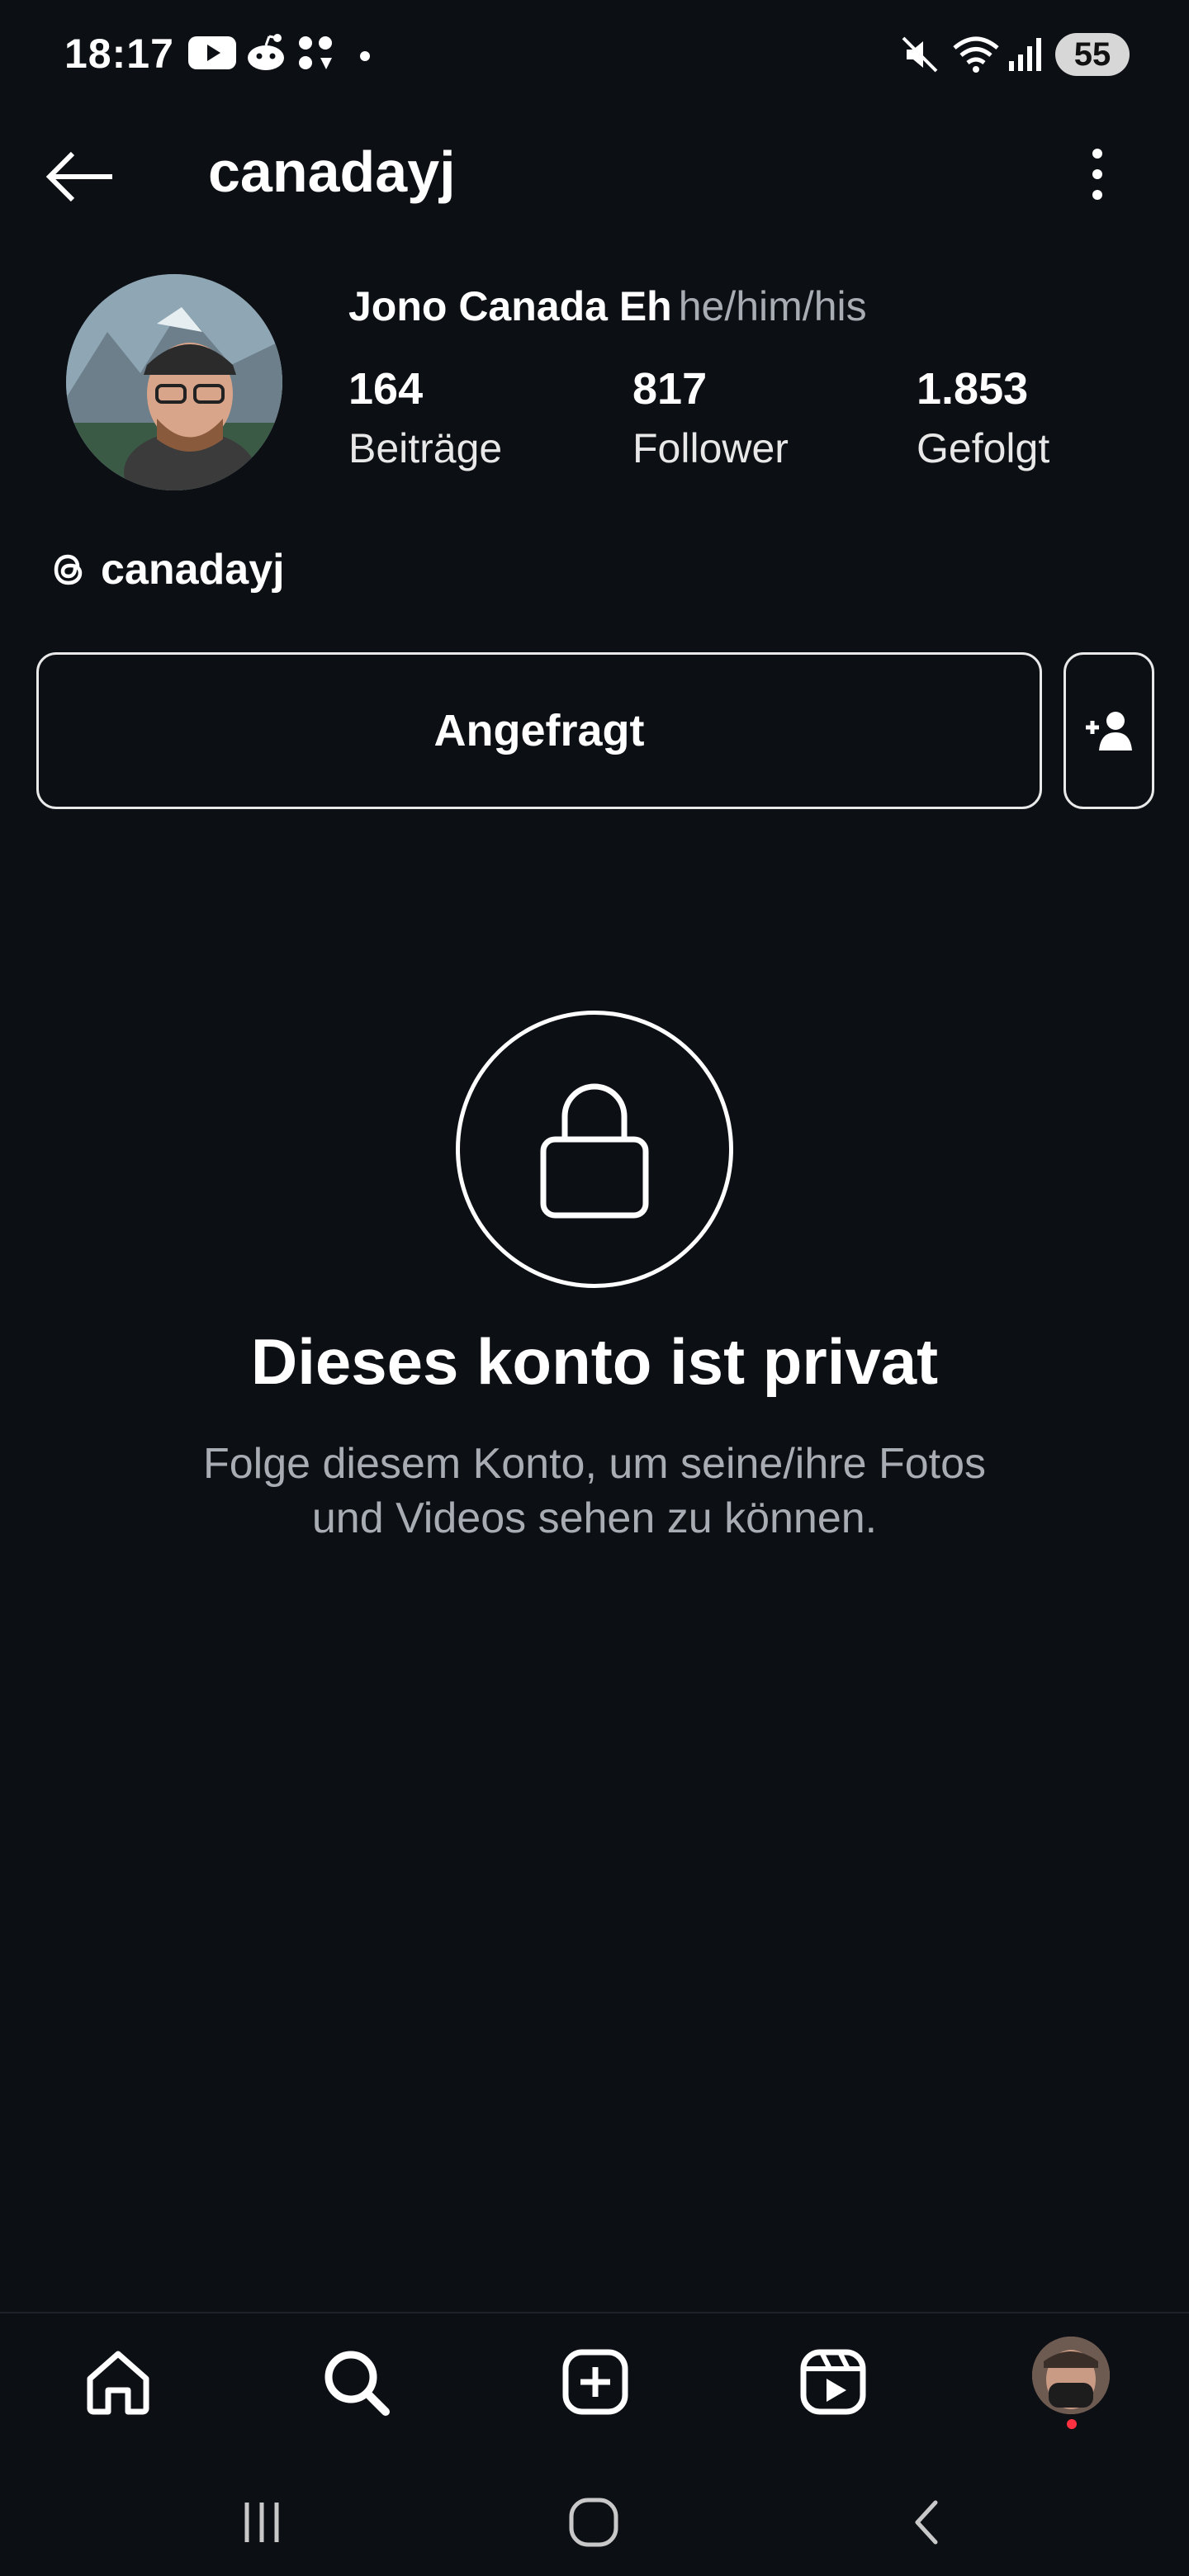  I want to click on signal-icon, so click(1025, 54).